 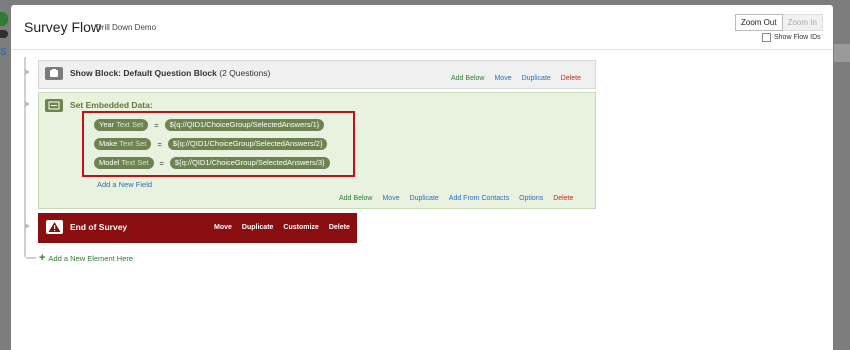 What do you see at coordinates (516, 78) in the screenshot?
I see `question-block-actions: Add Below Move Duplicate Delete` at bounding box center [516, 78].